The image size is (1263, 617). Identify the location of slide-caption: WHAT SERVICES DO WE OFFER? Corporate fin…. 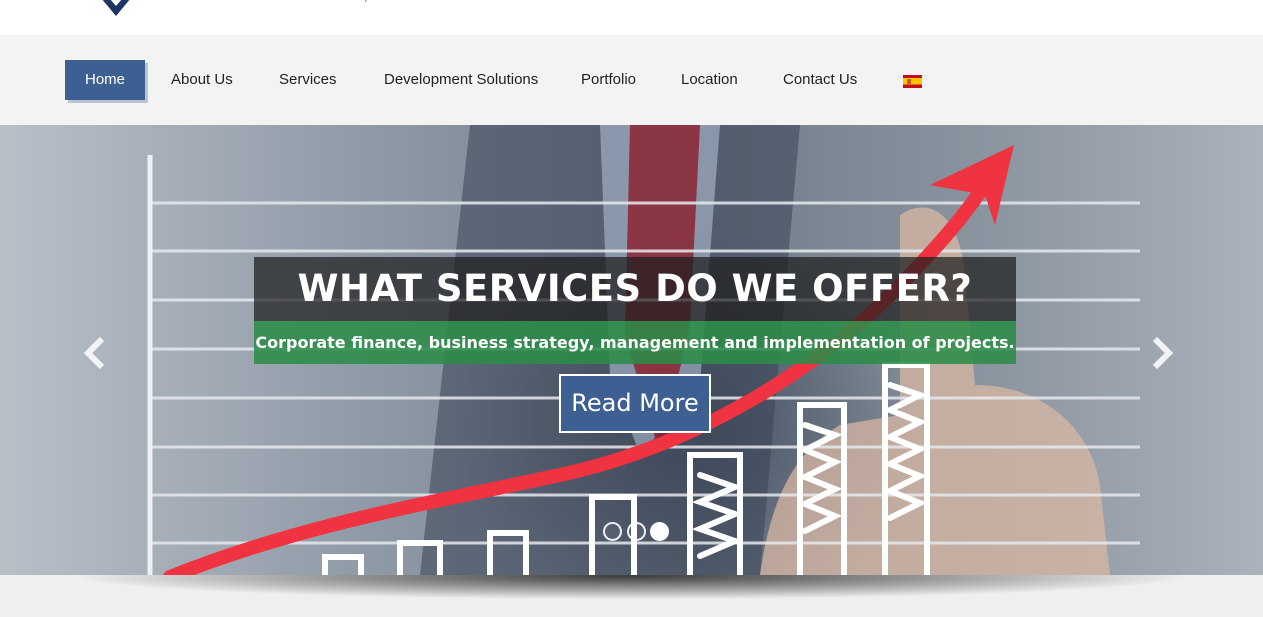
(635, 310).